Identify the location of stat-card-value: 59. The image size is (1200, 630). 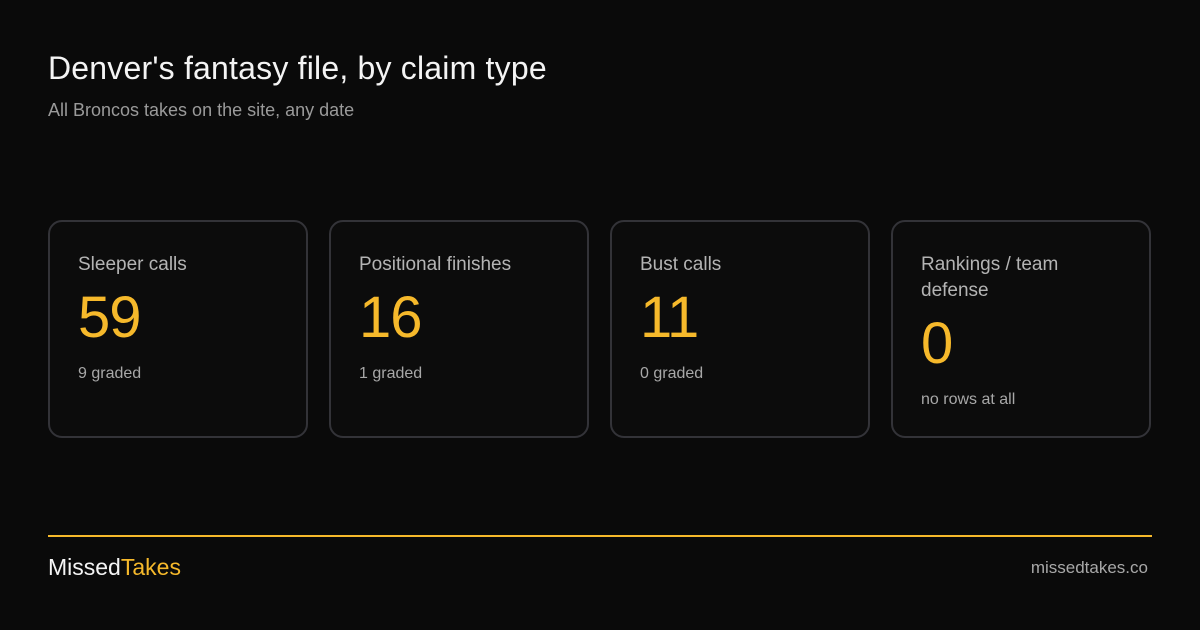
(110, 317).